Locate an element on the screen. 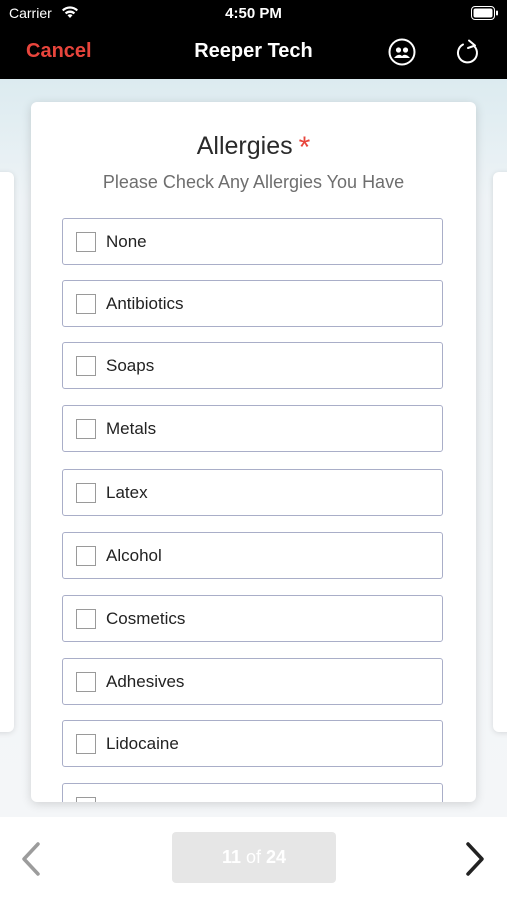 This screenshot has width=507, height=900. previous-card-peek is located at coordinates (7, 452).